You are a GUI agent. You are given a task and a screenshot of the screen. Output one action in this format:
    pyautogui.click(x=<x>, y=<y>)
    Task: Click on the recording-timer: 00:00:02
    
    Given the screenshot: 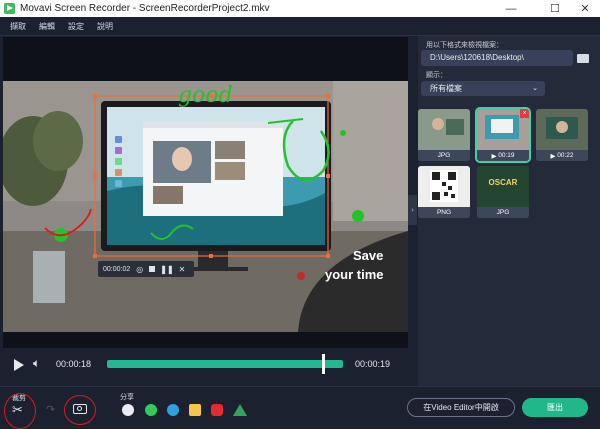 What is the action you would take?
    pyautogui.click(x=117, y=269)
    